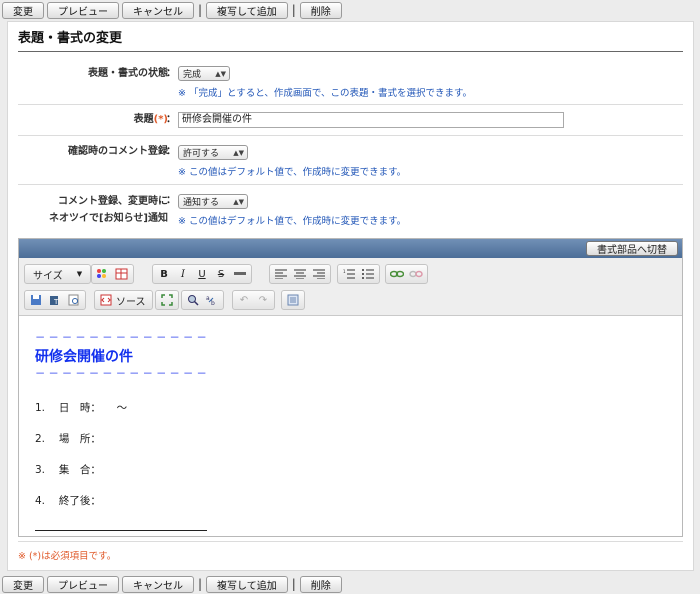 The height and width of the screenshot is (594, 700). I want to click on find-group: ab, so click(202, 300).